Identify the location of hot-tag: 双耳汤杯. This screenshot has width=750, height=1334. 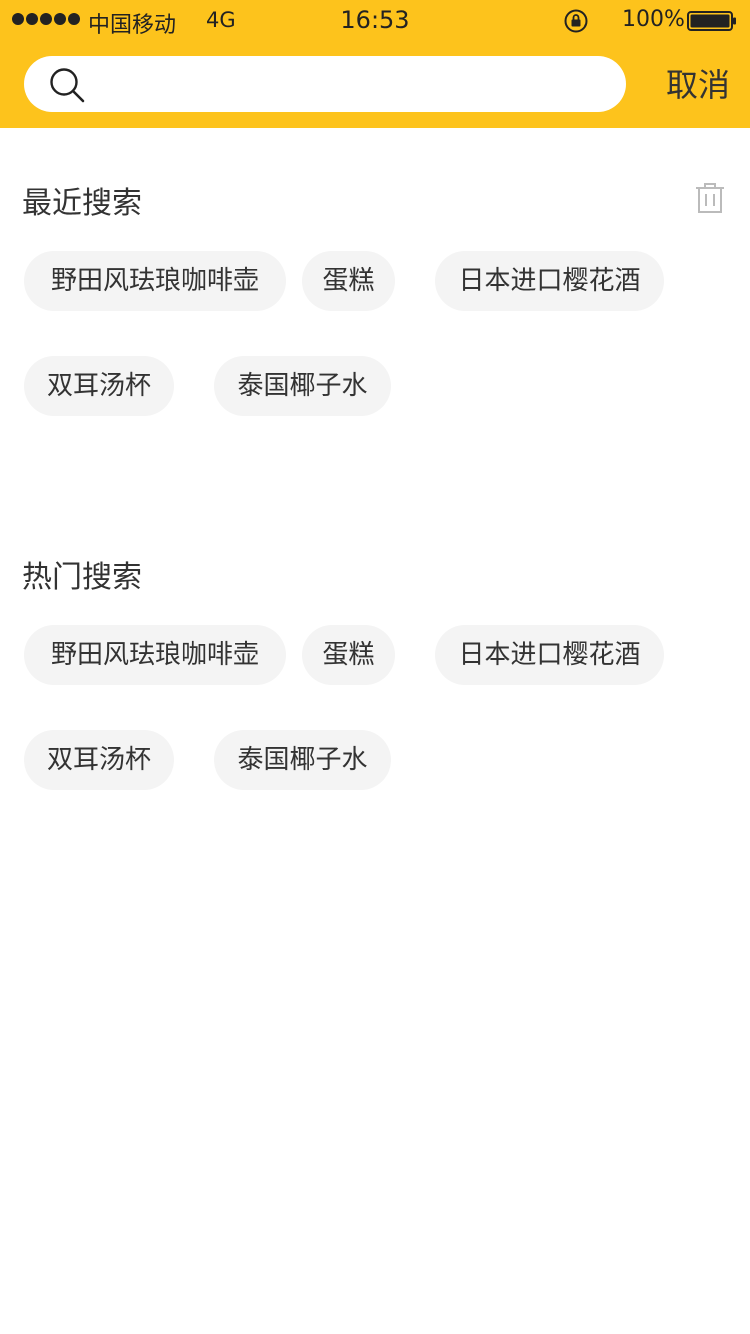
(99, 760).